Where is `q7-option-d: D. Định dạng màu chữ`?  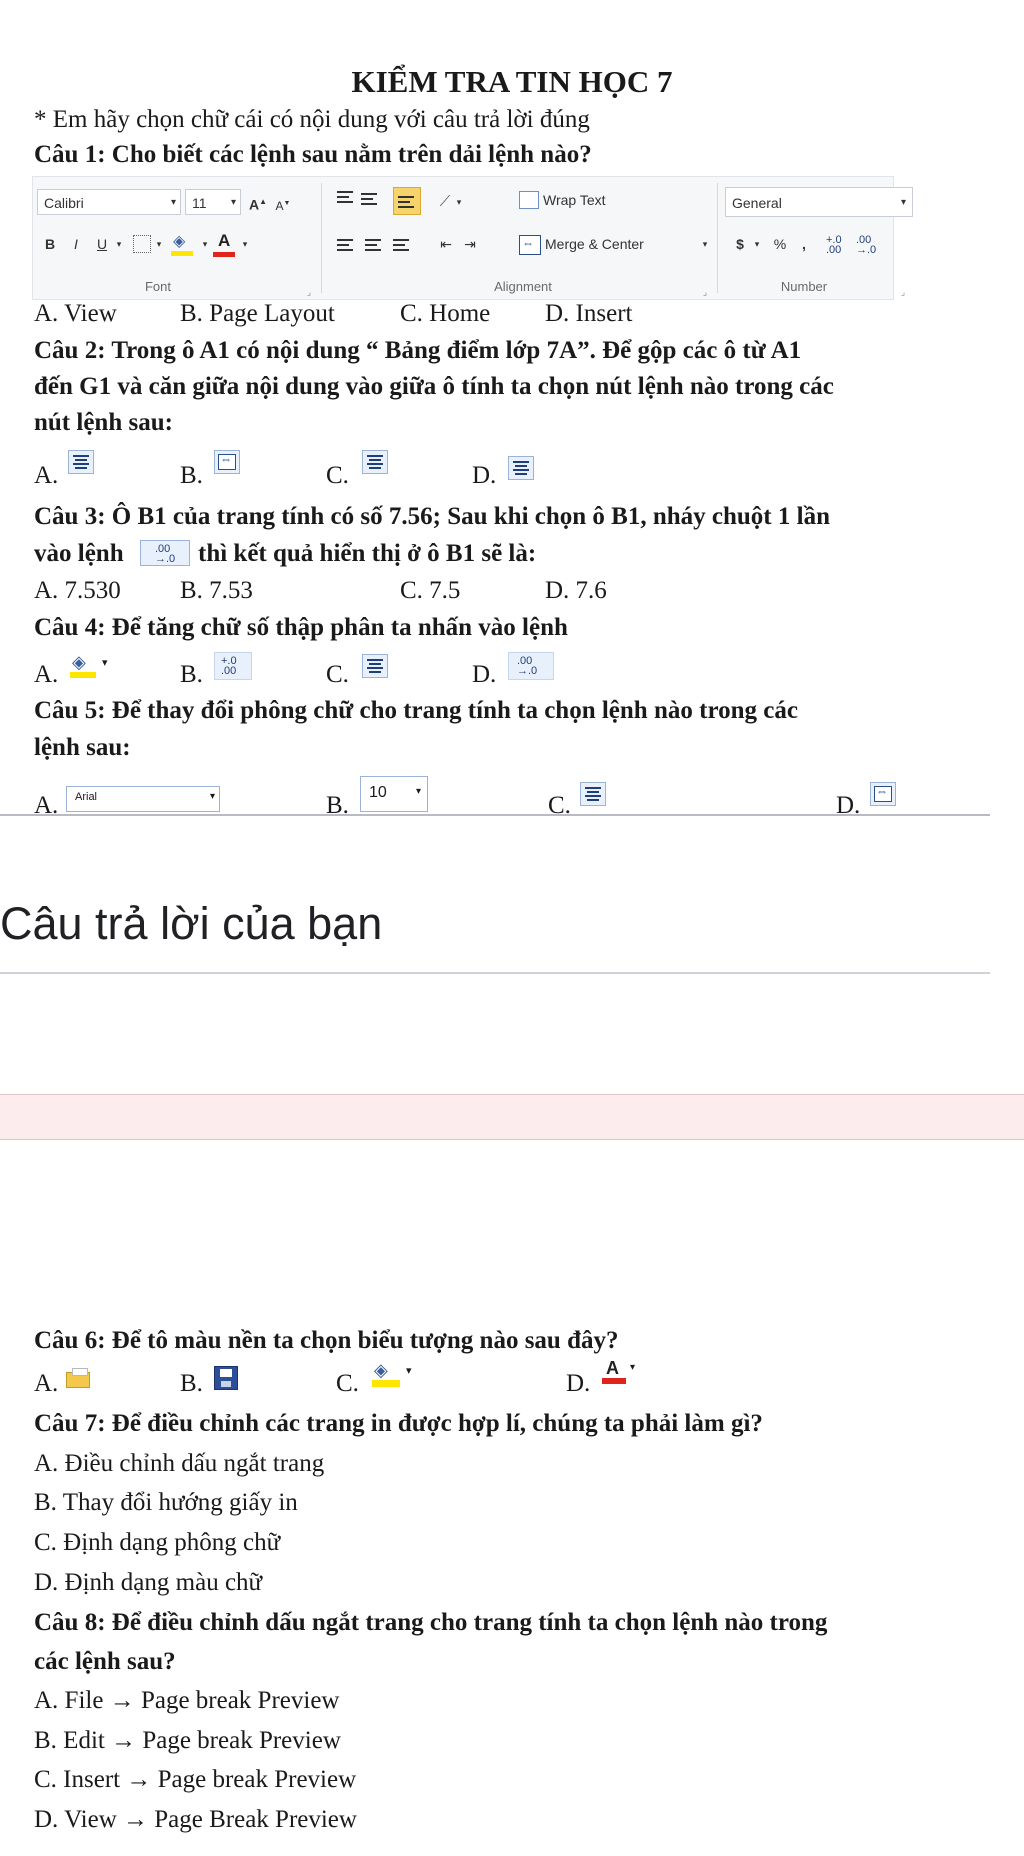
q7-option-d: D. Định dạng màu chữ is located at coordinates (148, 1582).